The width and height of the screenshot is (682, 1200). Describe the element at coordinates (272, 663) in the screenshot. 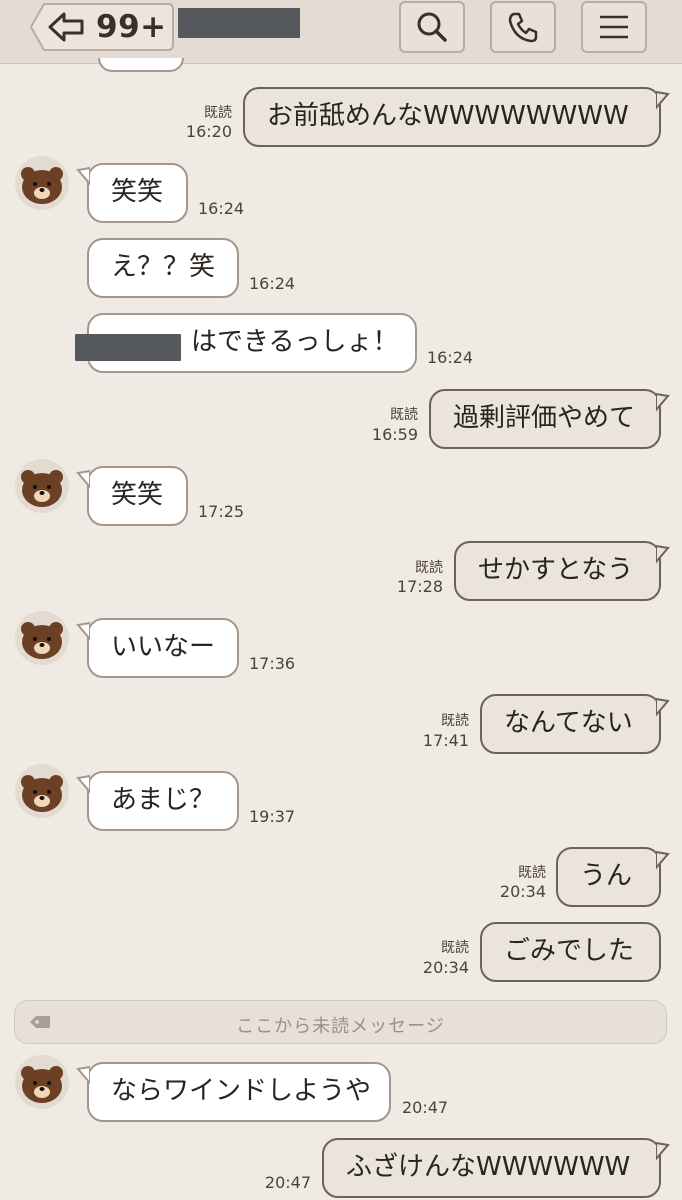

I see `message-time: 17:36` at that location.